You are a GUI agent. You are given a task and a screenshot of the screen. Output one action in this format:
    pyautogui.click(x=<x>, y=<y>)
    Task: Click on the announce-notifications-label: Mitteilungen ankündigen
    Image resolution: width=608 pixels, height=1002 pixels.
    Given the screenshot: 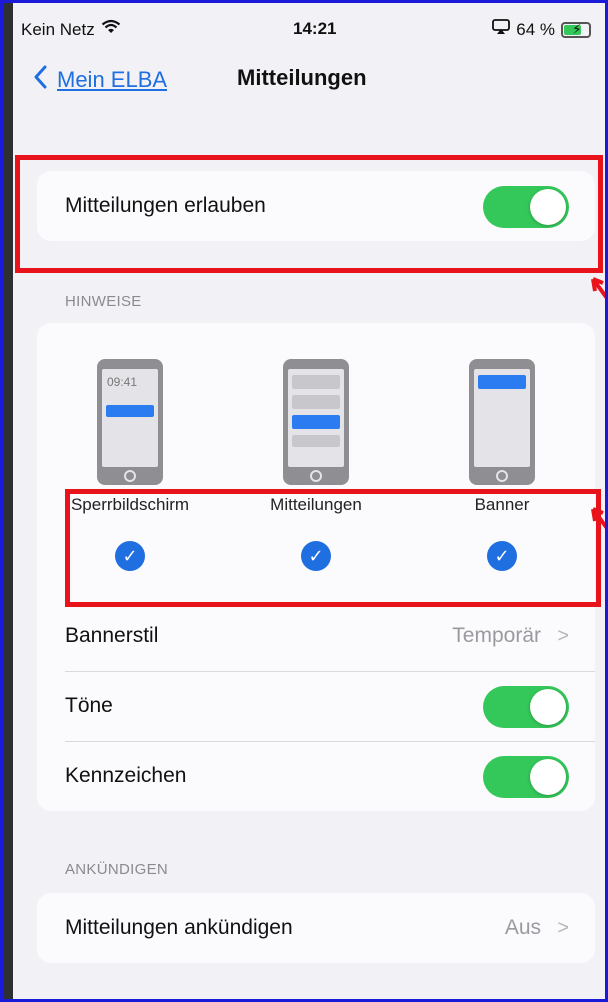 What is the action you would take?
    pyautogui.click(x=179, y=927)
    